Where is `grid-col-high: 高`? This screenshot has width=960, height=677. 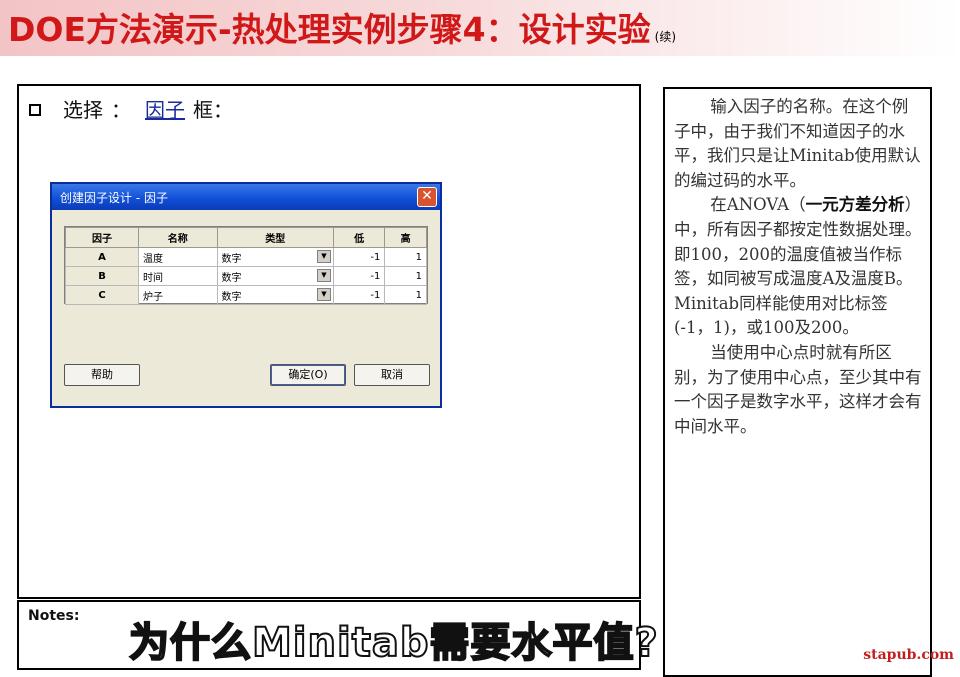
grid-col-high: 高 is located at coordinates (405, 237).